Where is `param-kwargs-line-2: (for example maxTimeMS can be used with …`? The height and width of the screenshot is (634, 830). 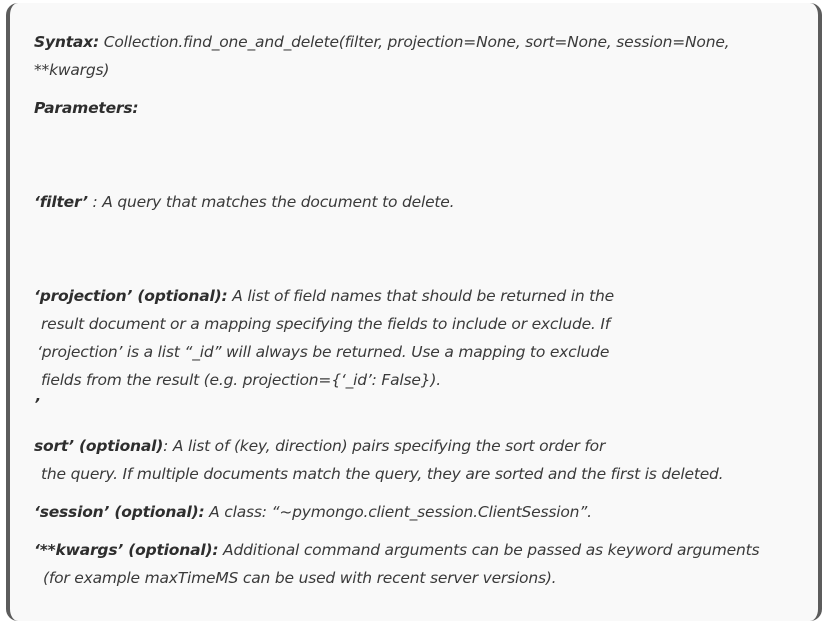 param-kwargs-line-2: (for example maxTimeMS can be used with … is located at coordinates (300, 578).